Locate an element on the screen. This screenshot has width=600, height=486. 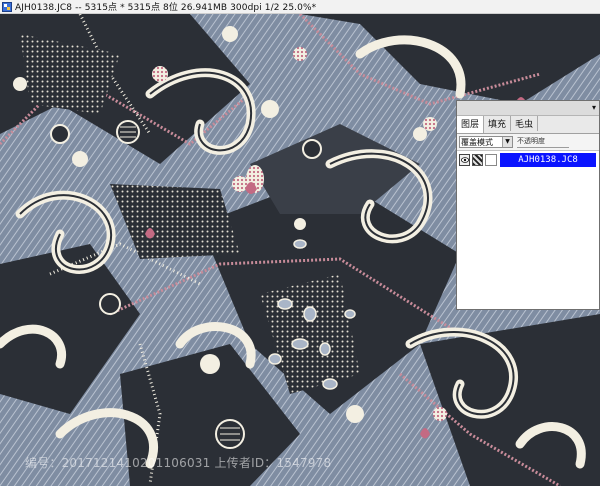
chevron-down-icon: ▼ is located at coordinates (507, 142).